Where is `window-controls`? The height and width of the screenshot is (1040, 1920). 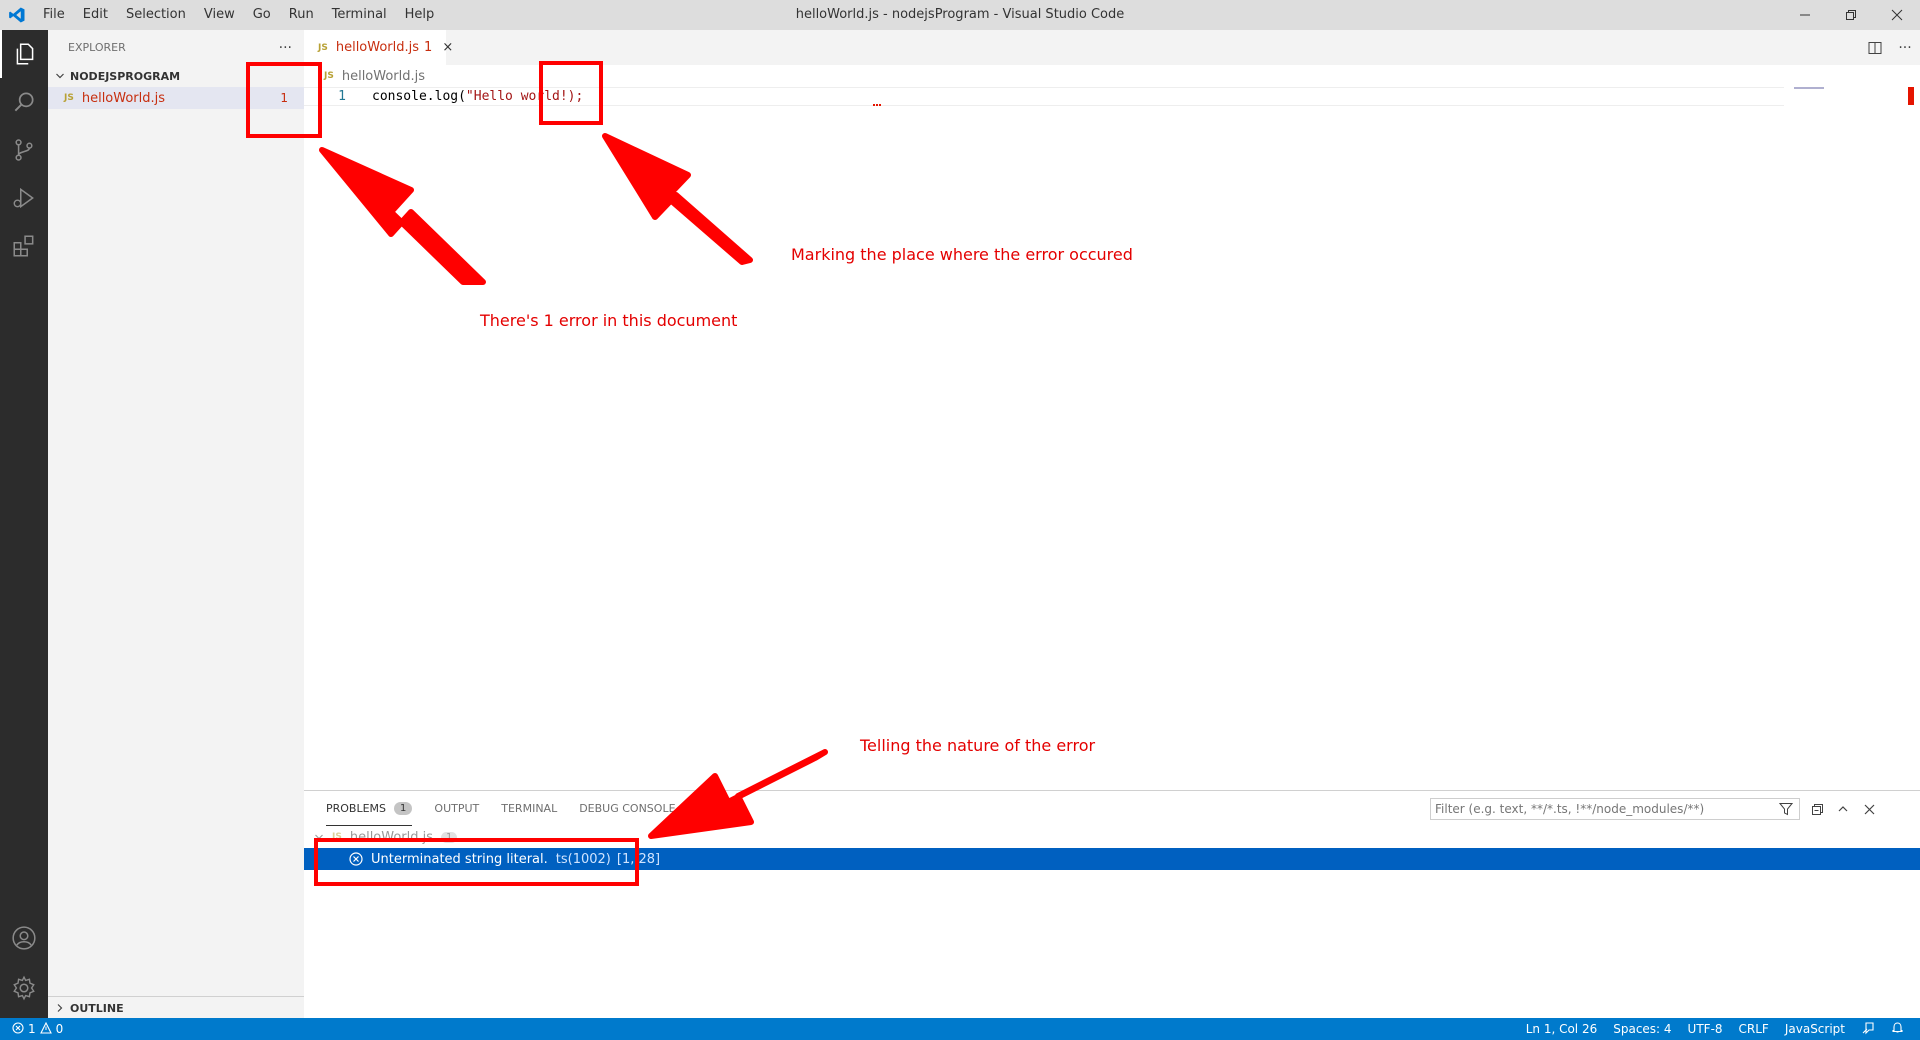
window-controls is located at coordinates (1851, 15).